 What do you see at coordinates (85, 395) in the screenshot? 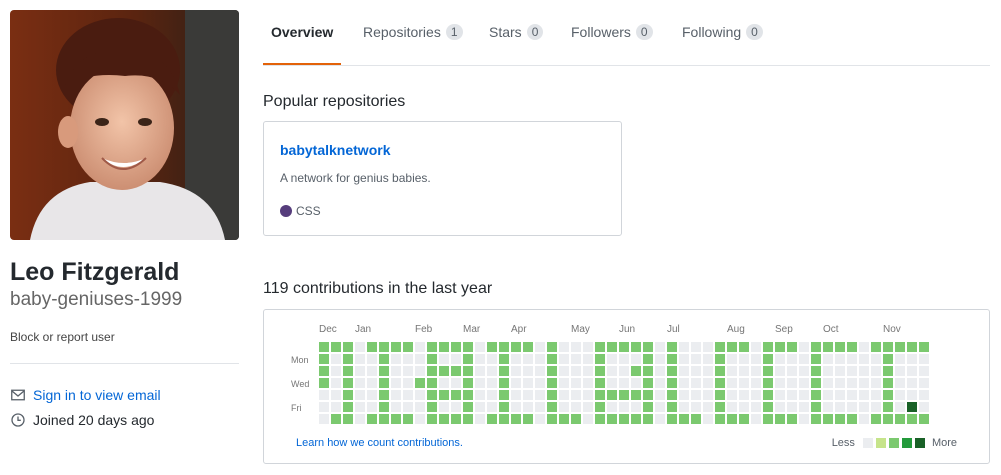
I see `email-link: Sign in to view email` at bounding box center [85, 395].